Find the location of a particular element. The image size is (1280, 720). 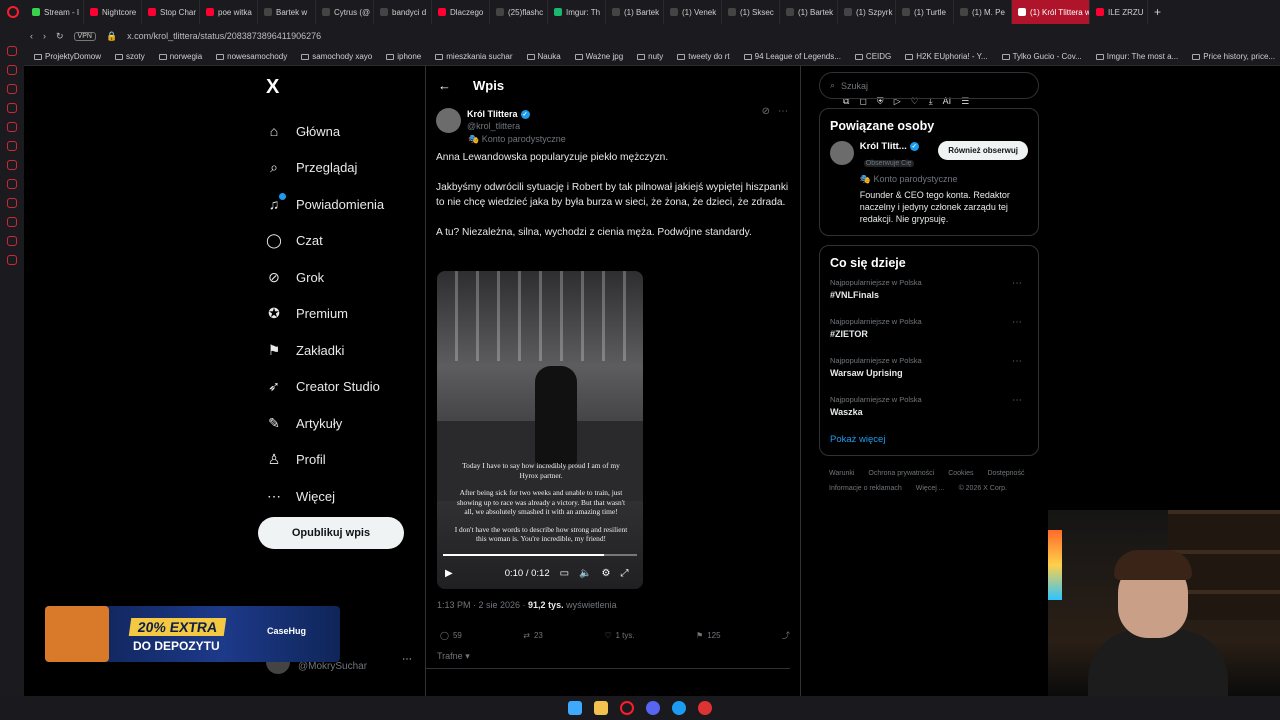

footer-link: Informacje o reklamach is located at coordinates (865, 488).